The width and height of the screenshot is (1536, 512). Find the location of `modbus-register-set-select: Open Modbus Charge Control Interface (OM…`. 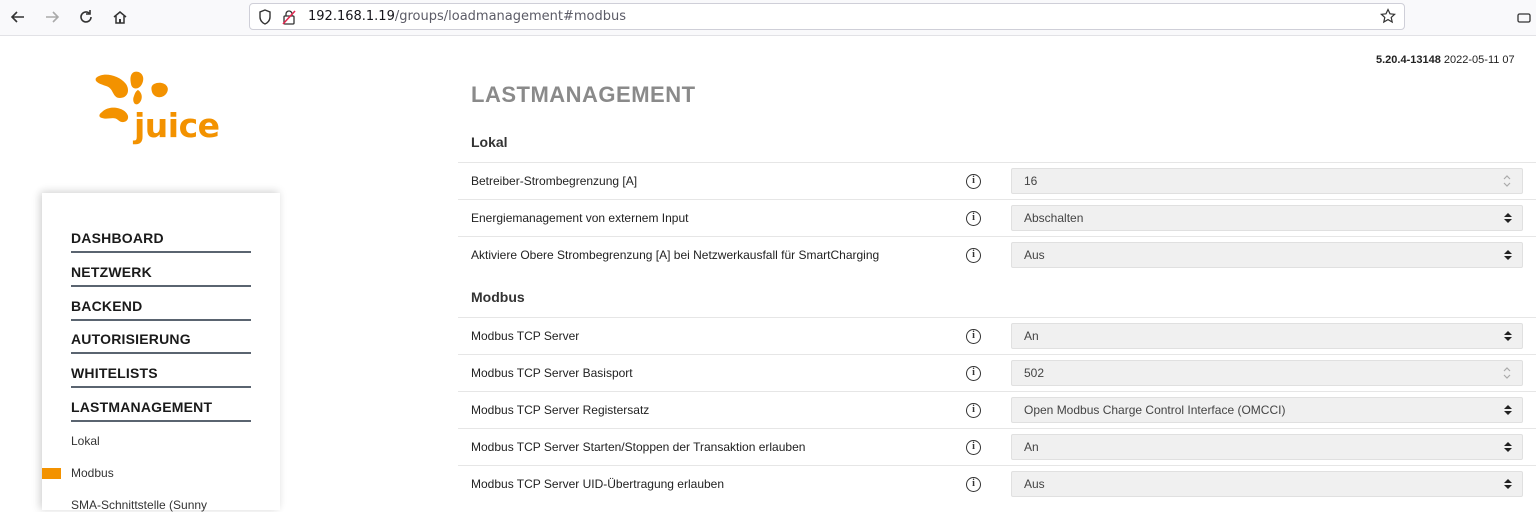

modbus-register-set-select: Open Modbus Charge Control Interface (OM… is located at coordinates (1267, 410).